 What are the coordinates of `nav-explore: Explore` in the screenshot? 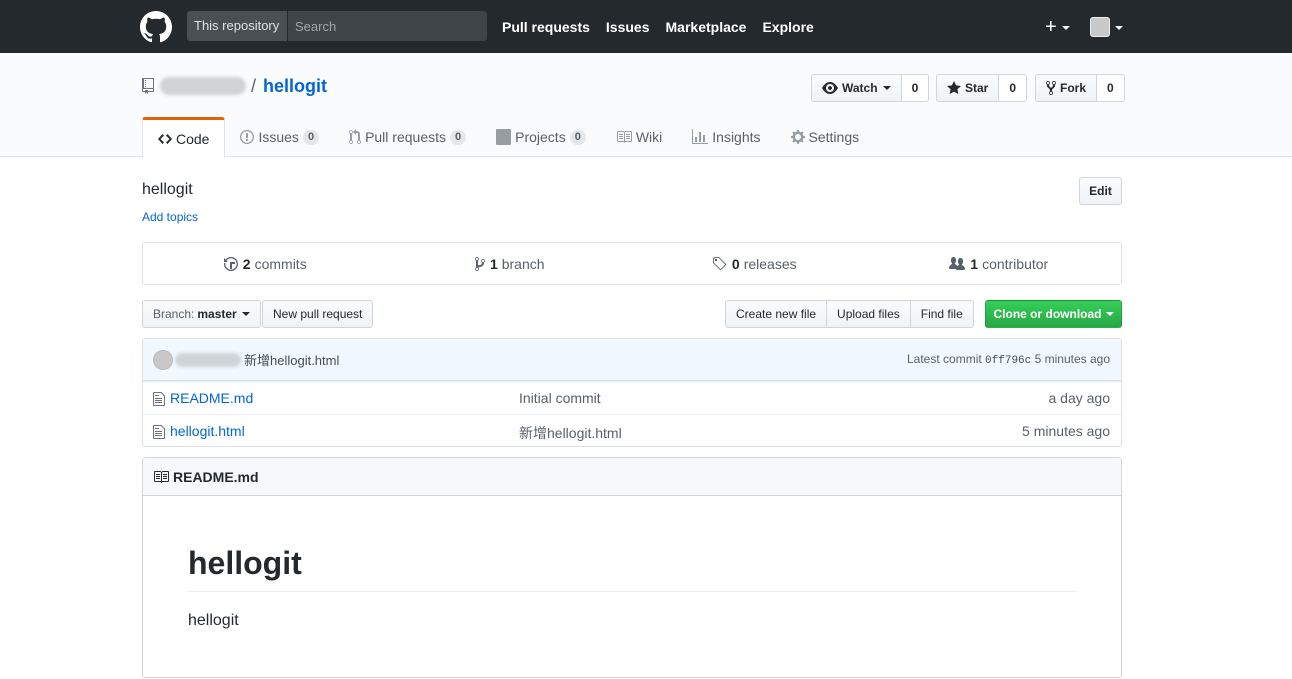 It's located at (787, 27).